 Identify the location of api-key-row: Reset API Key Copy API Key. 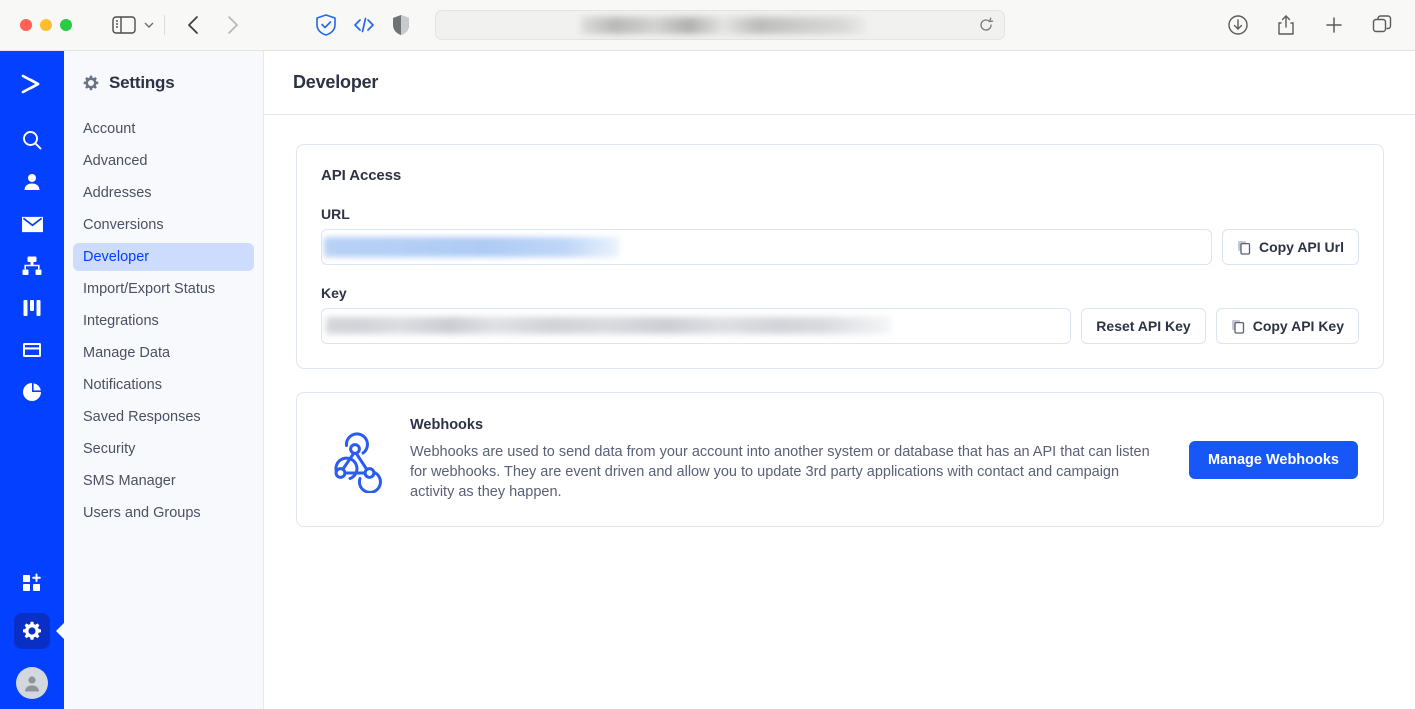
(840, 326).